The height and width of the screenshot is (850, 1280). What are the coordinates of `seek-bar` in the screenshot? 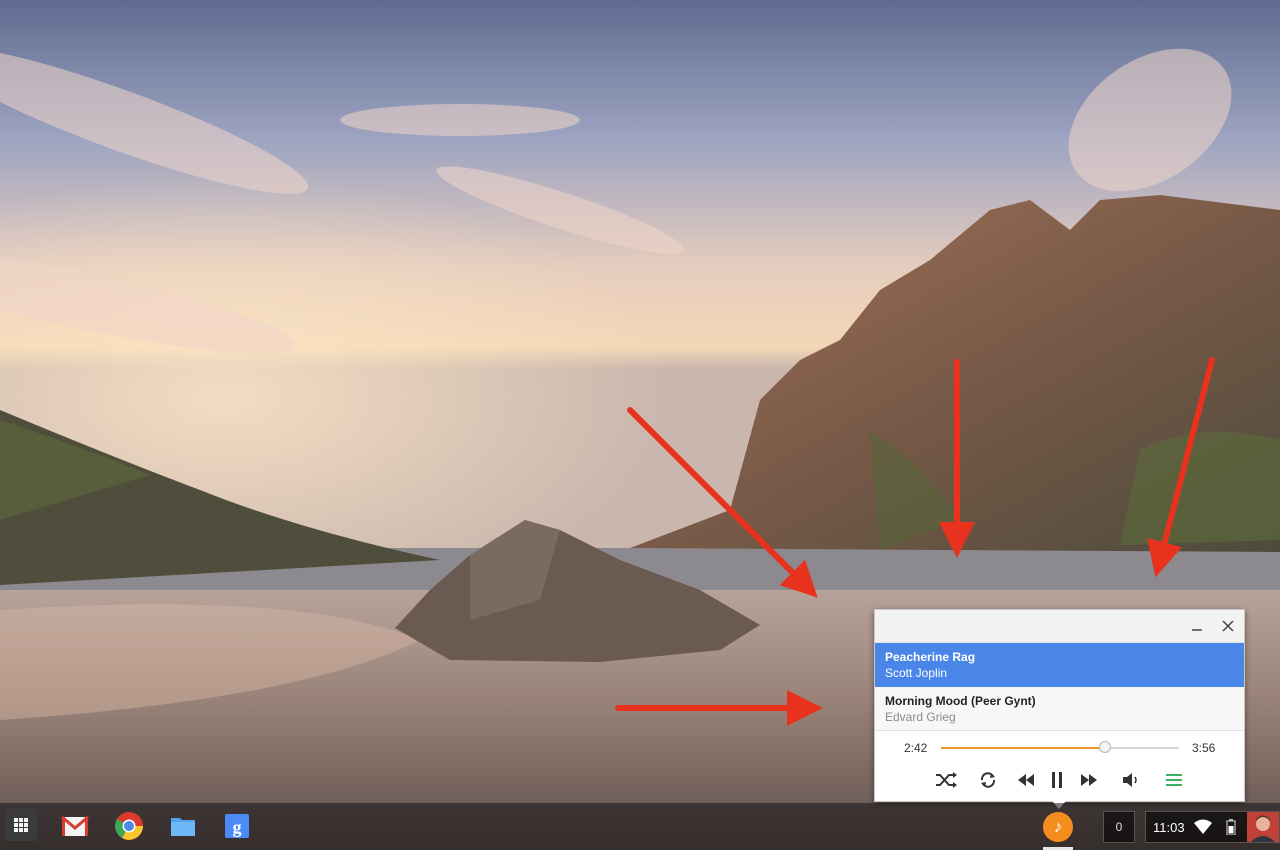 It's located at (1060, 747).